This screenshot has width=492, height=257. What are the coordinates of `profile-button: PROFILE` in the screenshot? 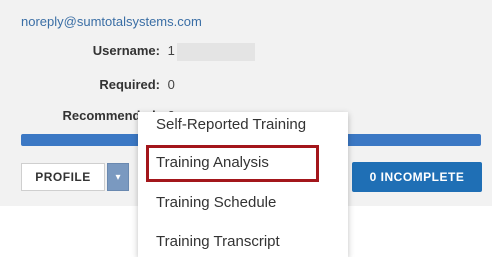 It's located at (63, 177).